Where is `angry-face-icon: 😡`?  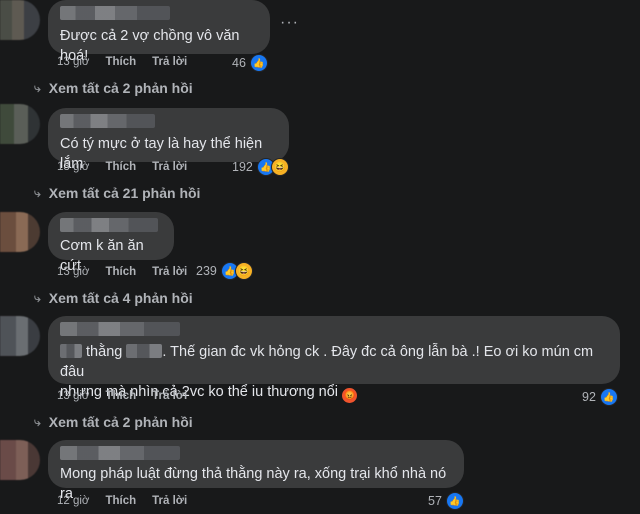
angry-face-icon: 😡 is located at coordinates (350, 395).